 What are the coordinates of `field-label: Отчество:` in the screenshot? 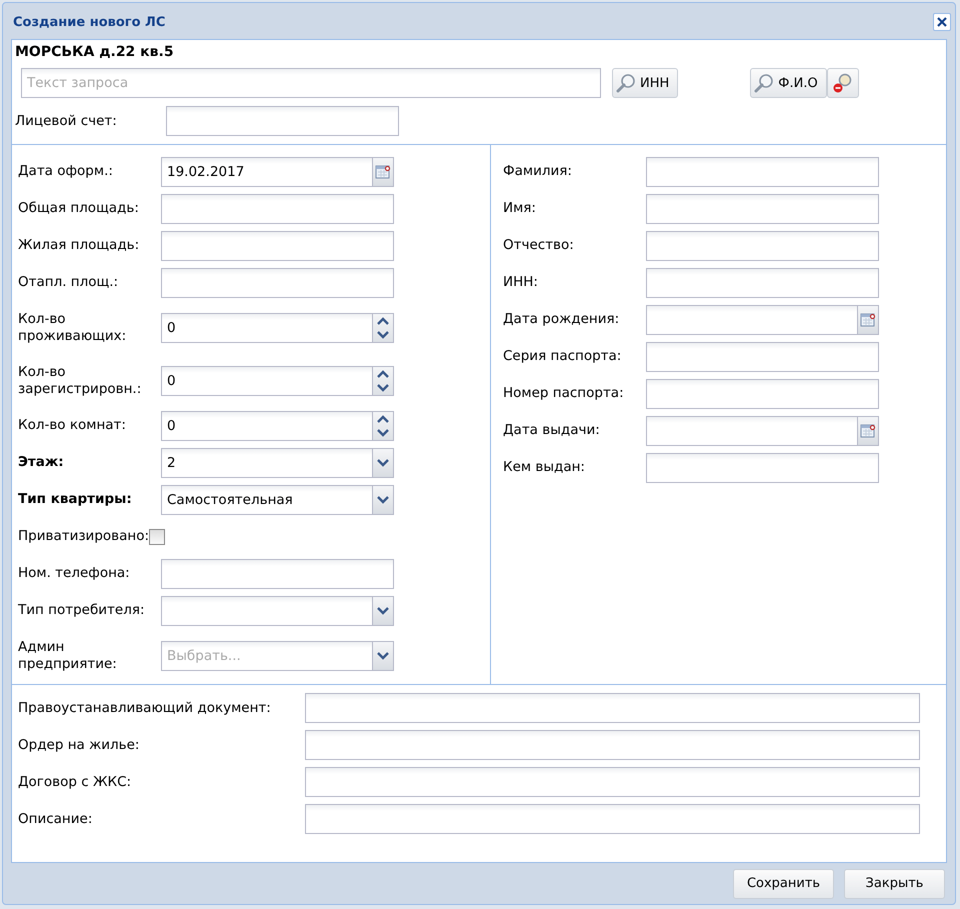 It's located at (539, 245).